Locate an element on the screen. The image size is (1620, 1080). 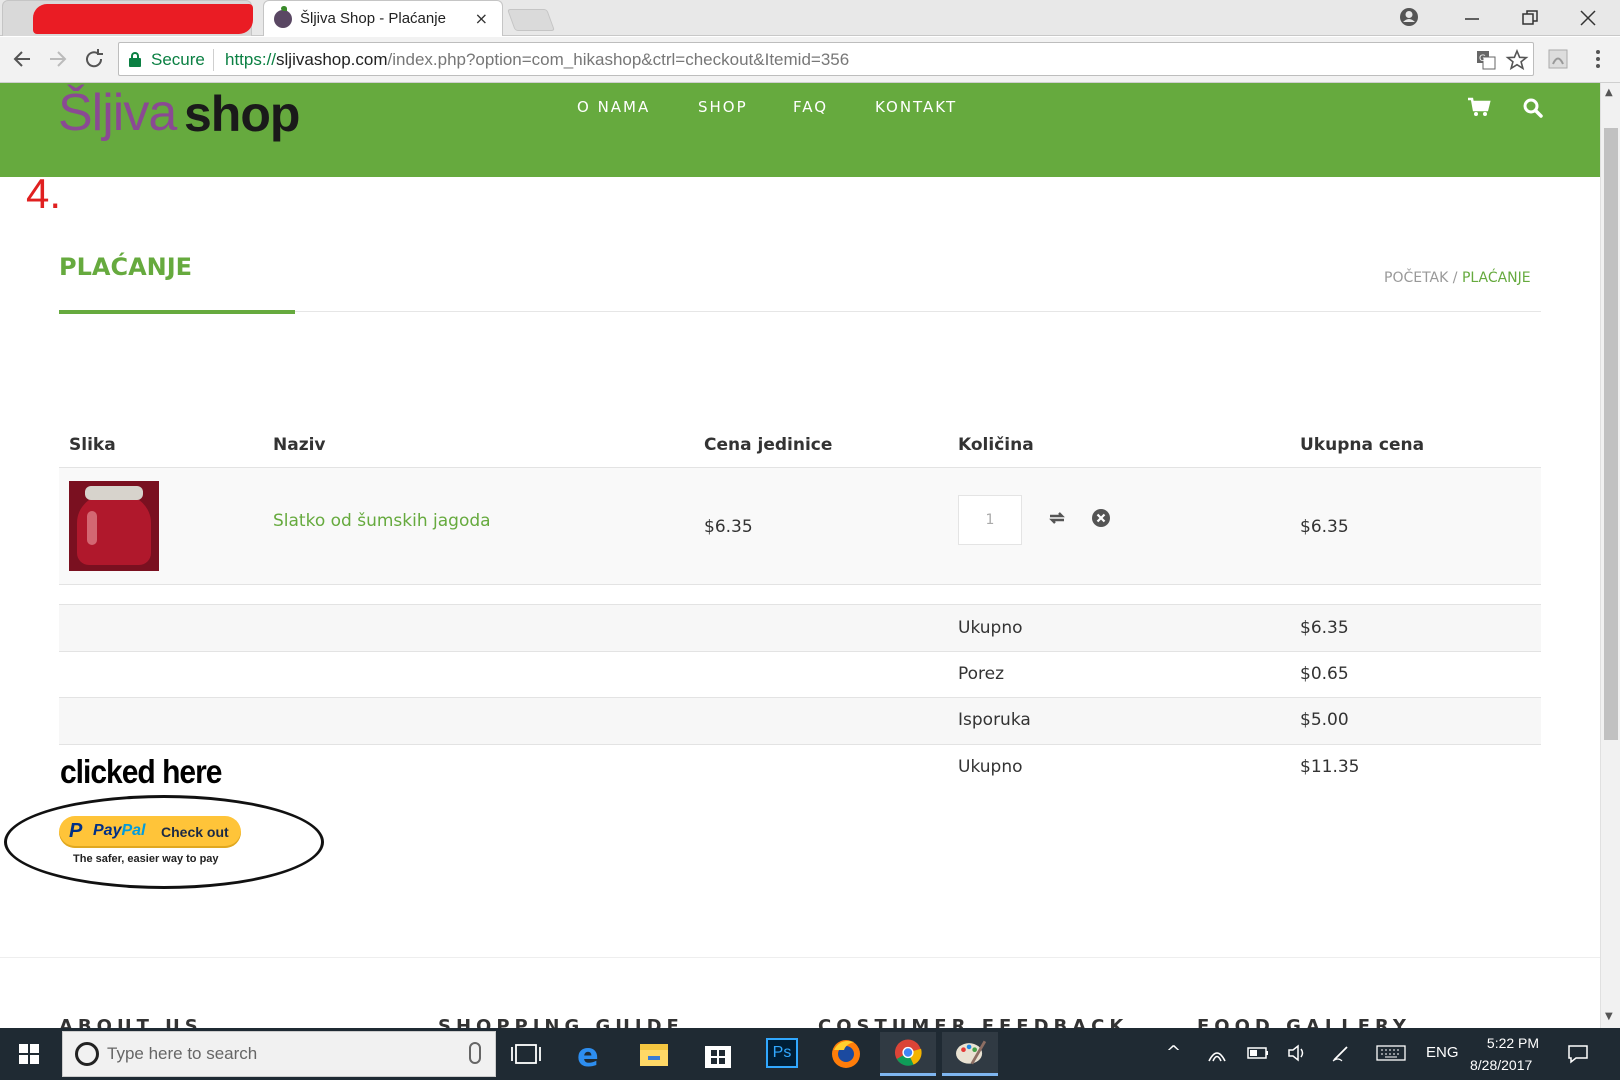
file-explorer-icon is located at coordinates (654, 1054).